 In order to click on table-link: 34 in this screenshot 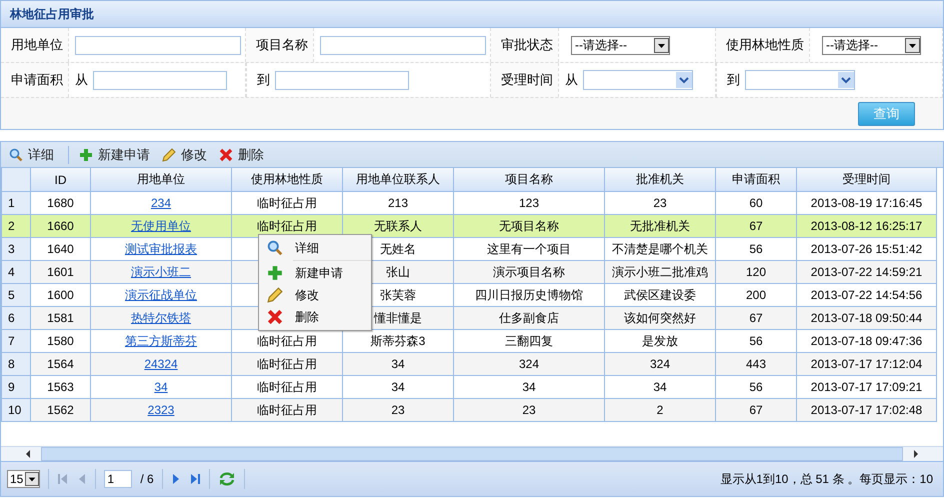, I will do `click(161, 387)`.